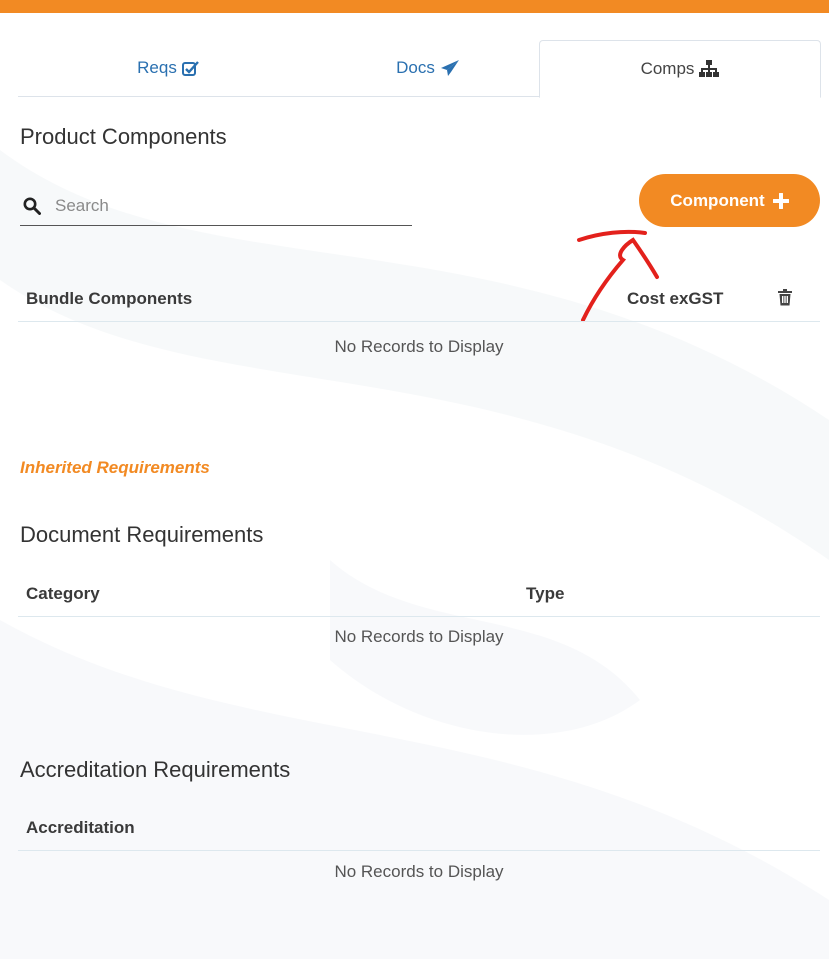  Describe the element at coordinates (667, 68) in the screenshot. I see `tab-comps-label: Comps` at that location.